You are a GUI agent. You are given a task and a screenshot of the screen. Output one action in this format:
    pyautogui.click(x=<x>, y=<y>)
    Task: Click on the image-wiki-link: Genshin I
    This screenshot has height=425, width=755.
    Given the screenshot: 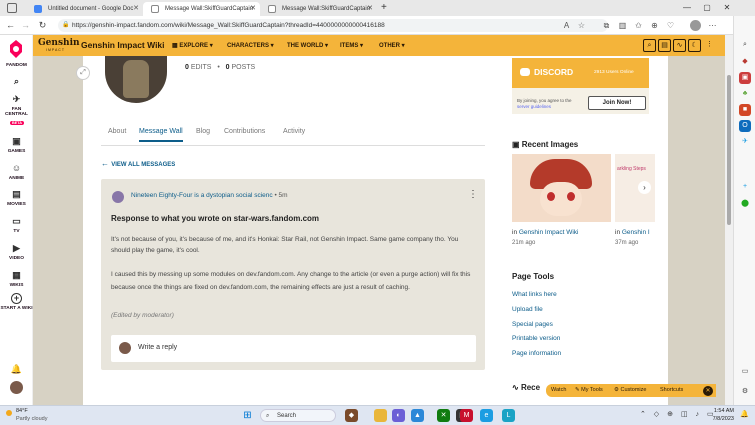 What is the action you would take?
    pyautogui.click(x=636, y=232)
    